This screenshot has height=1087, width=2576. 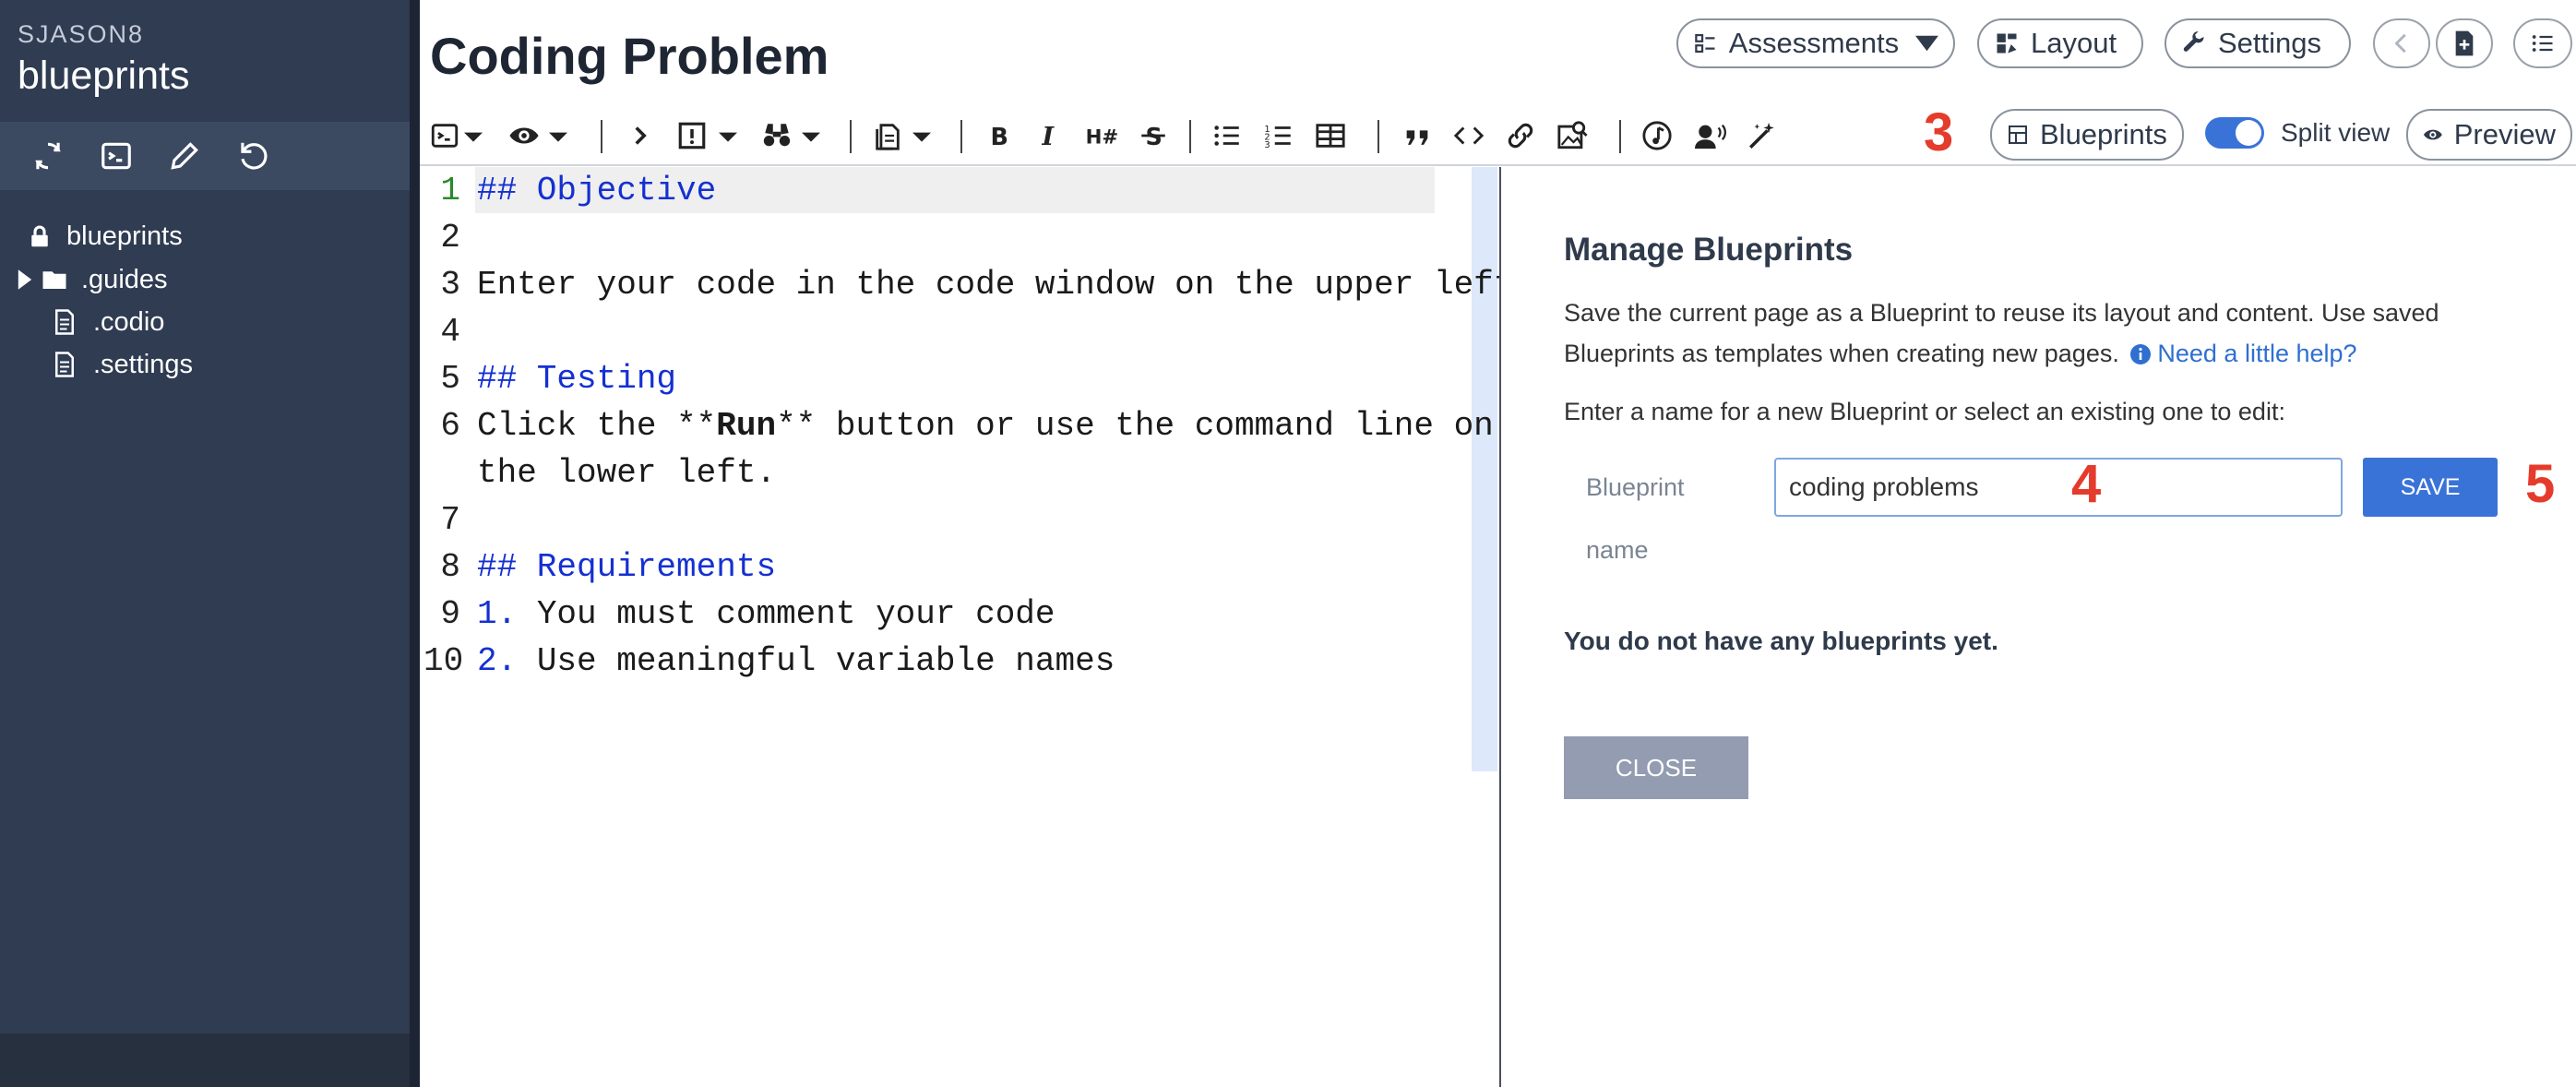 I want to click on list-icon, so click(x=2542, y=43).